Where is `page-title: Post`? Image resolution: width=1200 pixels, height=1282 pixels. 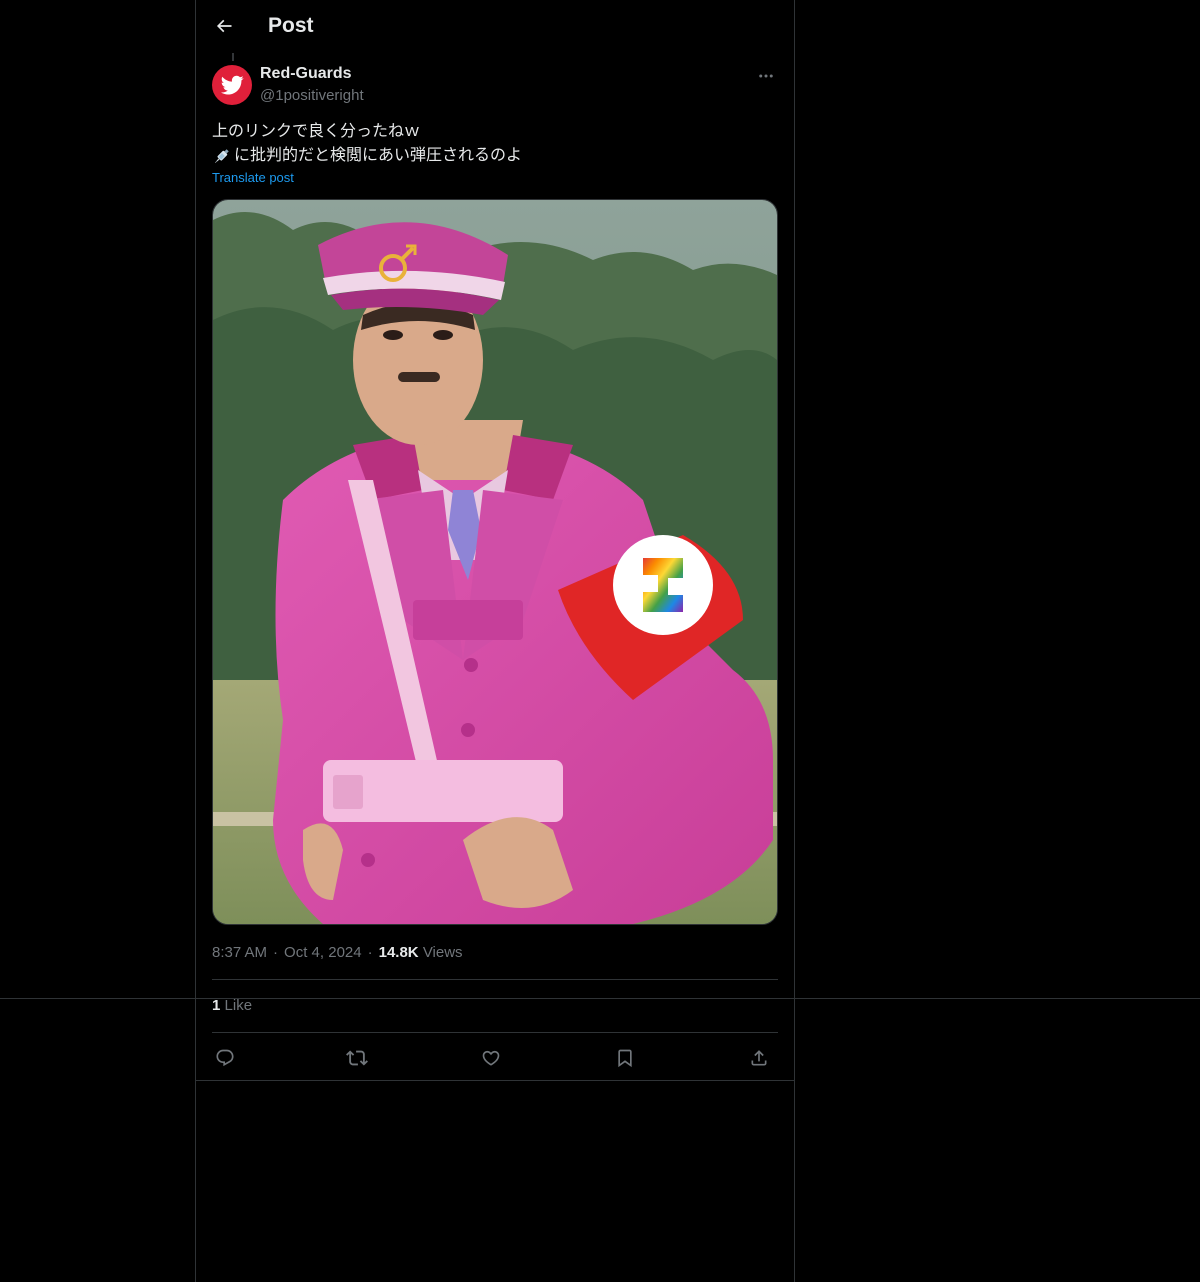 page-title: Post is located at coordinates (291, 25).